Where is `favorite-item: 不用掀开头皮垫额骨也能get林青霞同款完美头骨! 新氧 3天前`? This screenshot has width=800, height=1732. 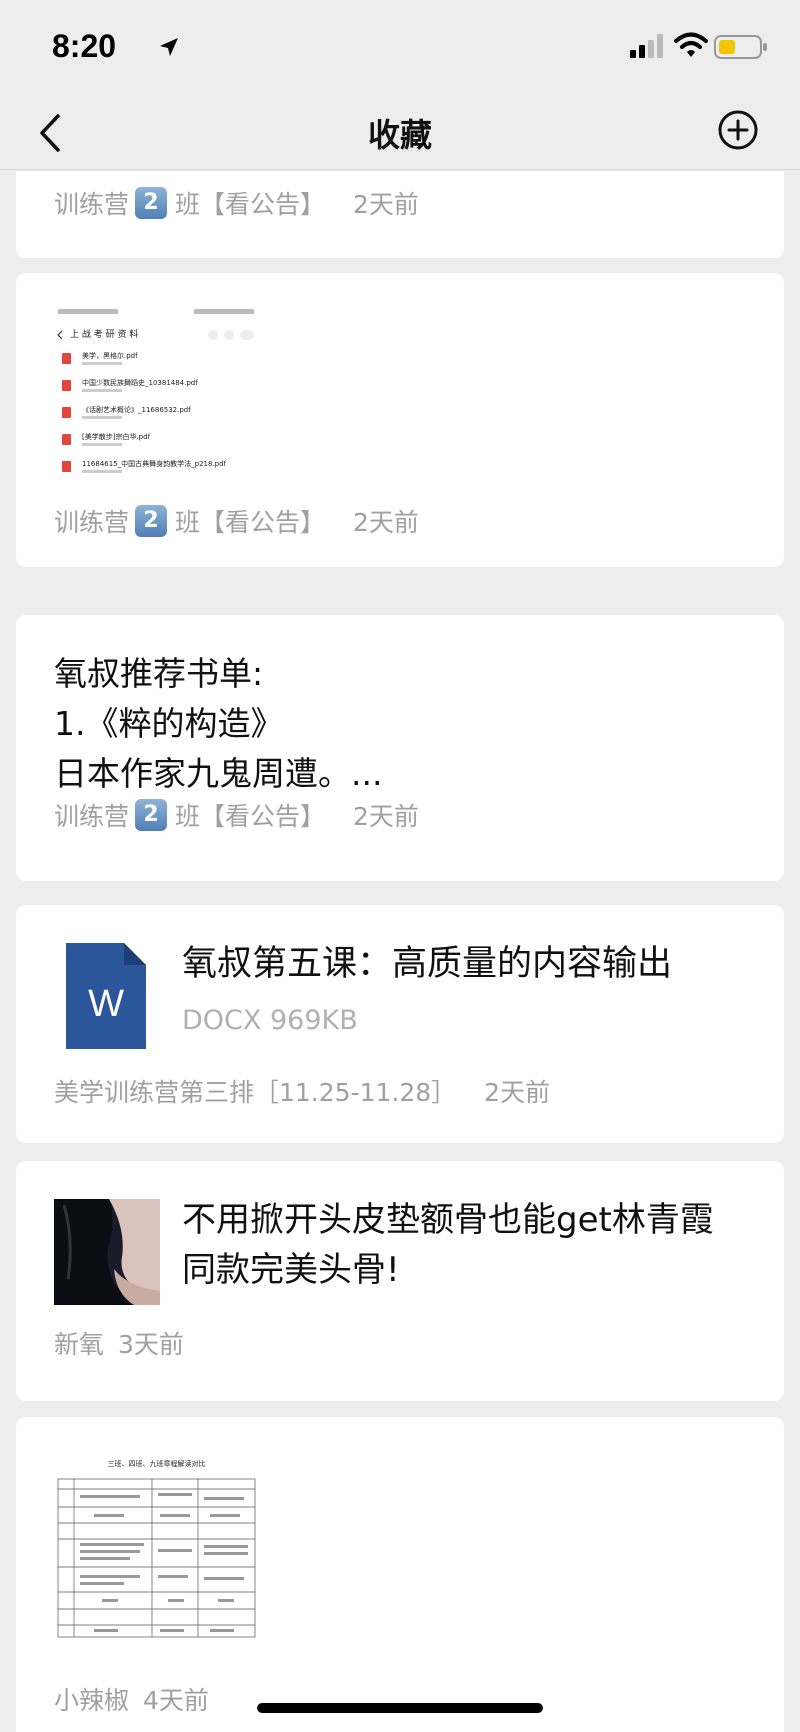
favorite-item: 不用掀开头皮垫额骨也能get林青霞同款完美头骨! 新氧 3天前 is located at coordinates (400, 1281).